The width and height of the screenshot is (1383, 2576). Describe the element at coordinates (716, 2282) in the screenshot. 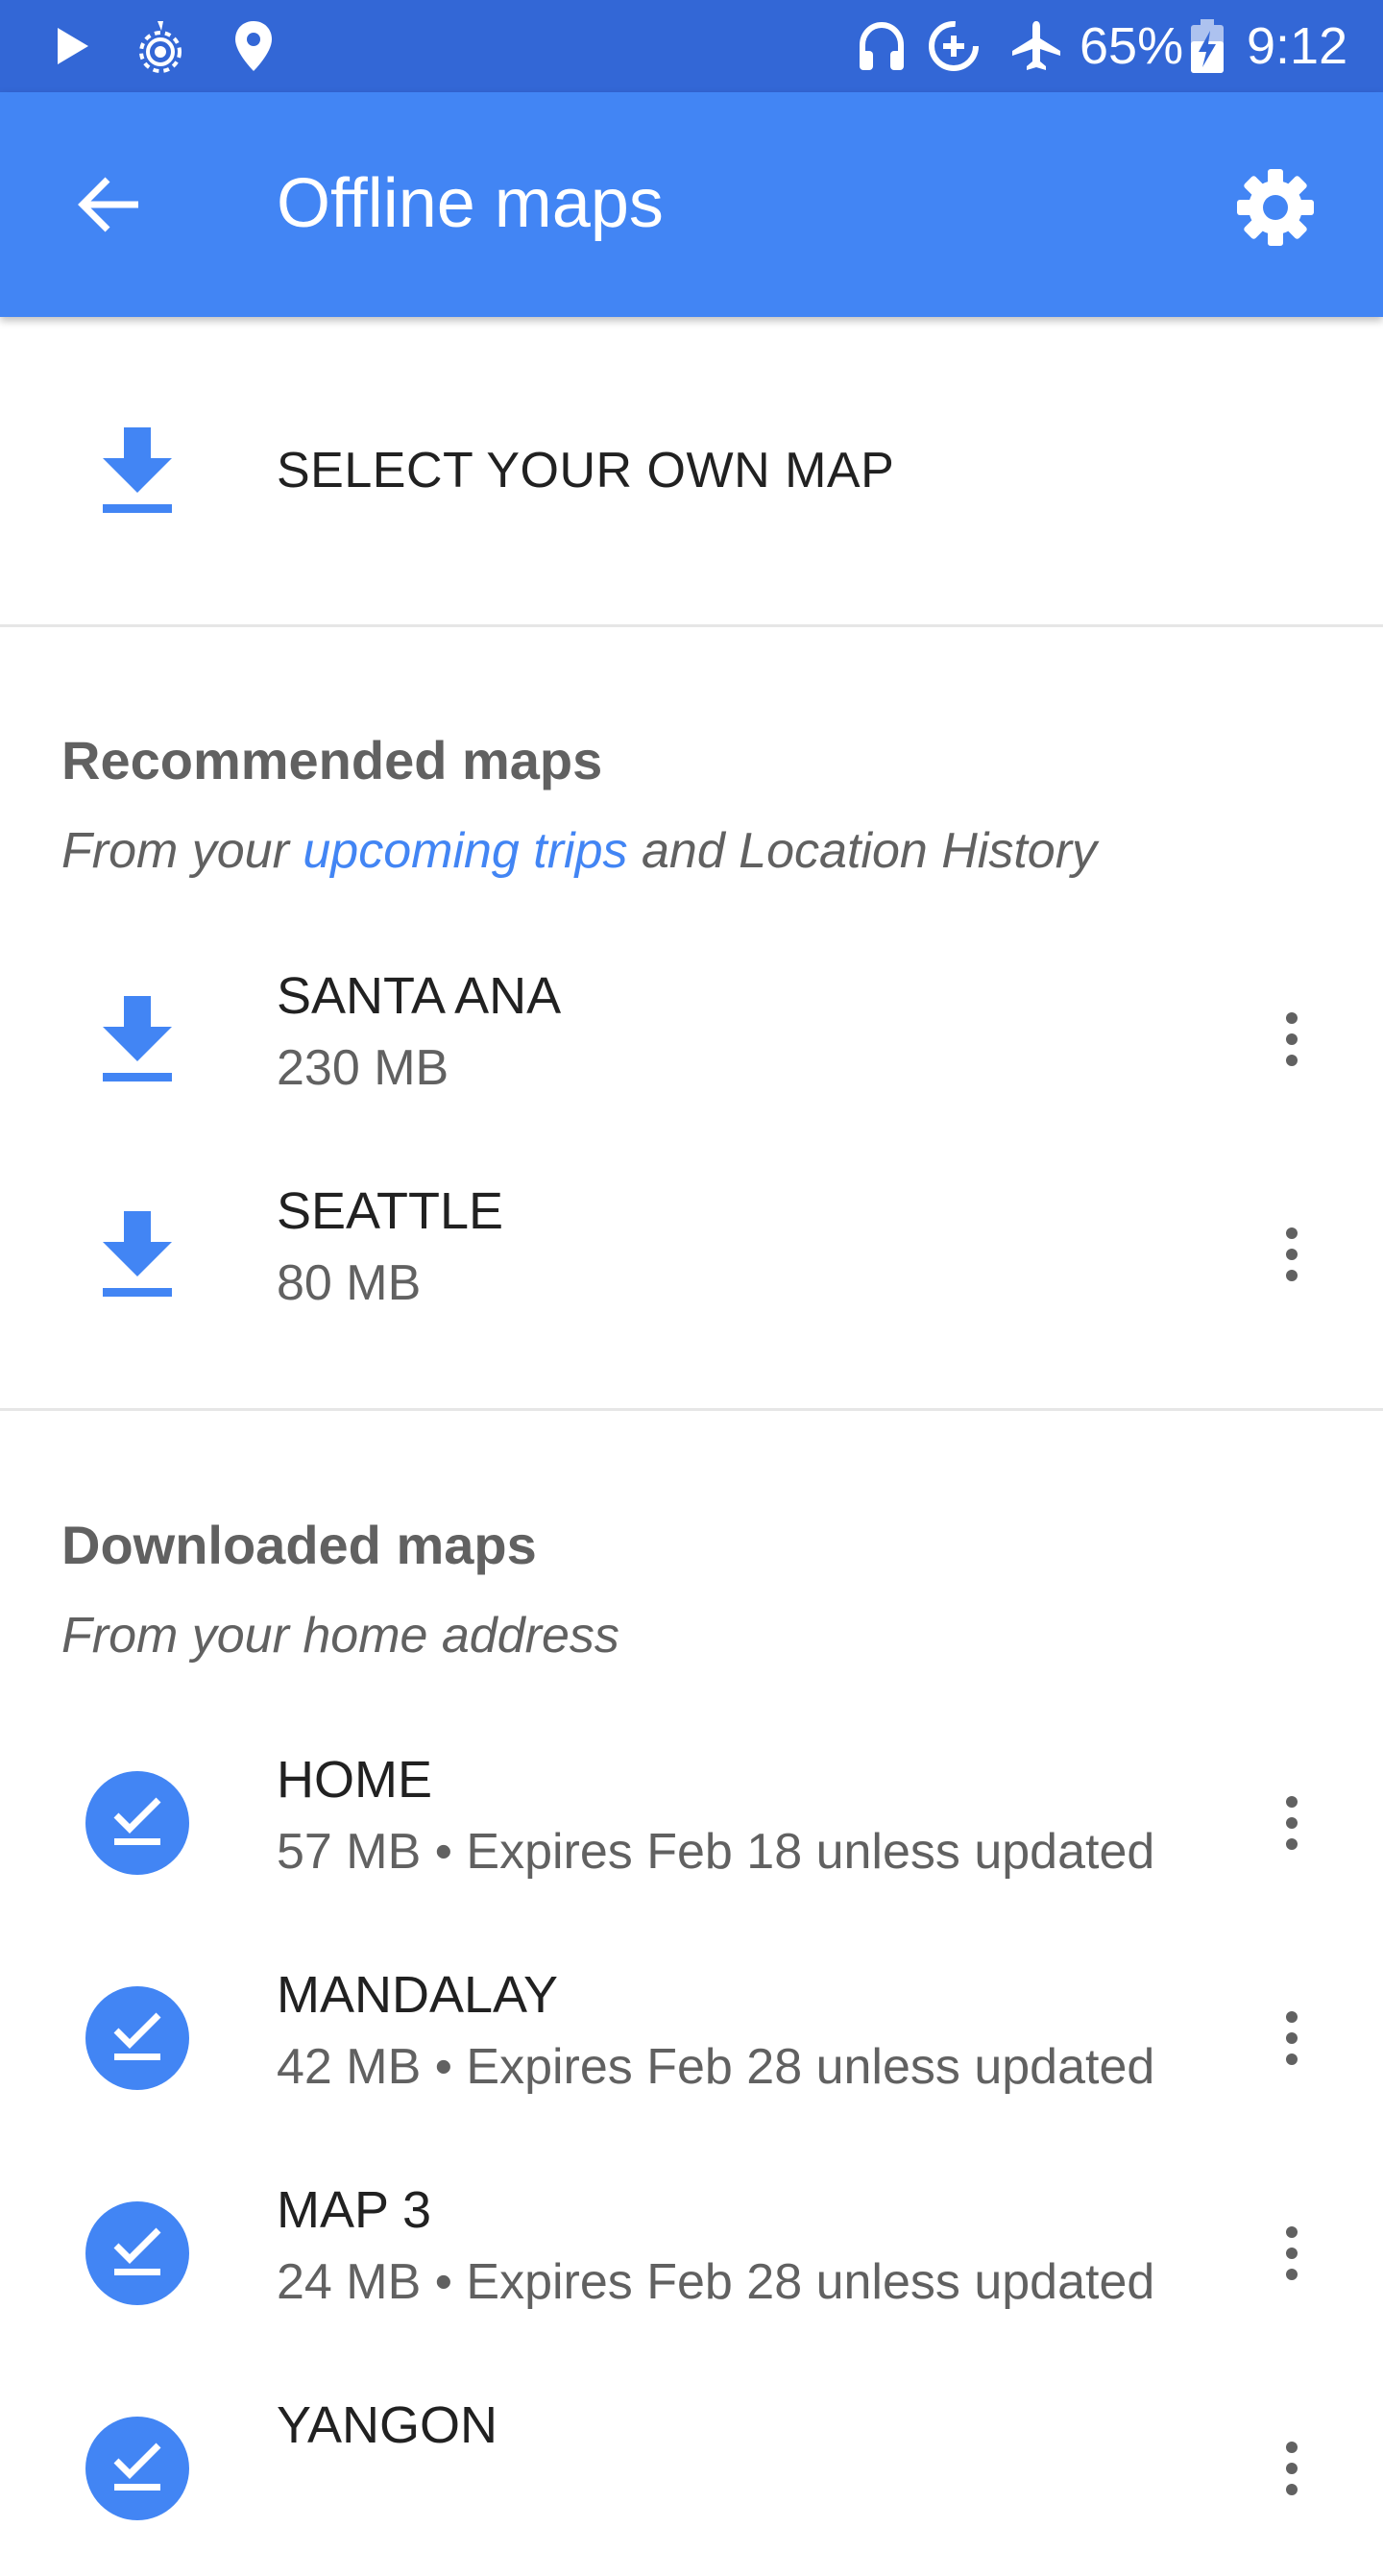

I see `map-details: 24 MB • Expires Feb 28 unless updated` at that location.